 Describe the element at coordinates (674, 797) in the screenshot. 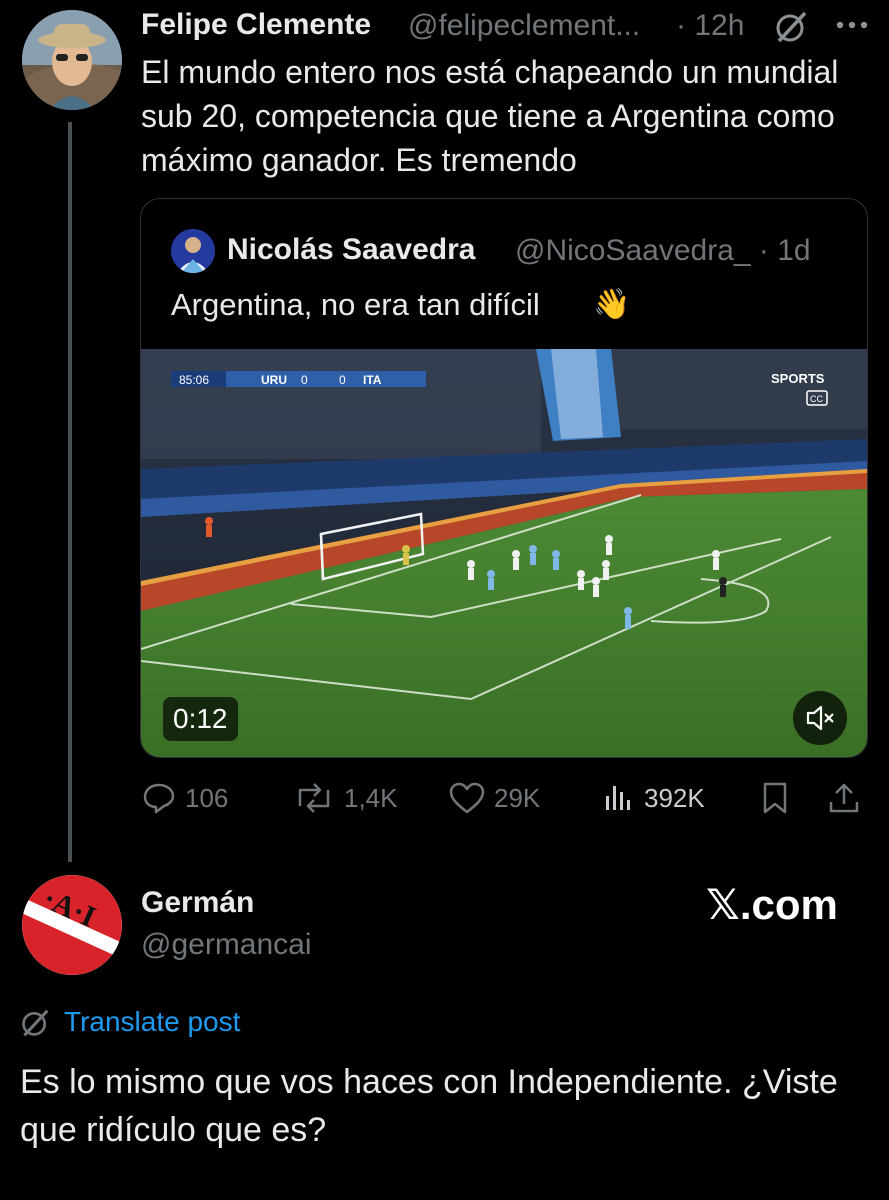

I see `views-count: 392K` at that location.